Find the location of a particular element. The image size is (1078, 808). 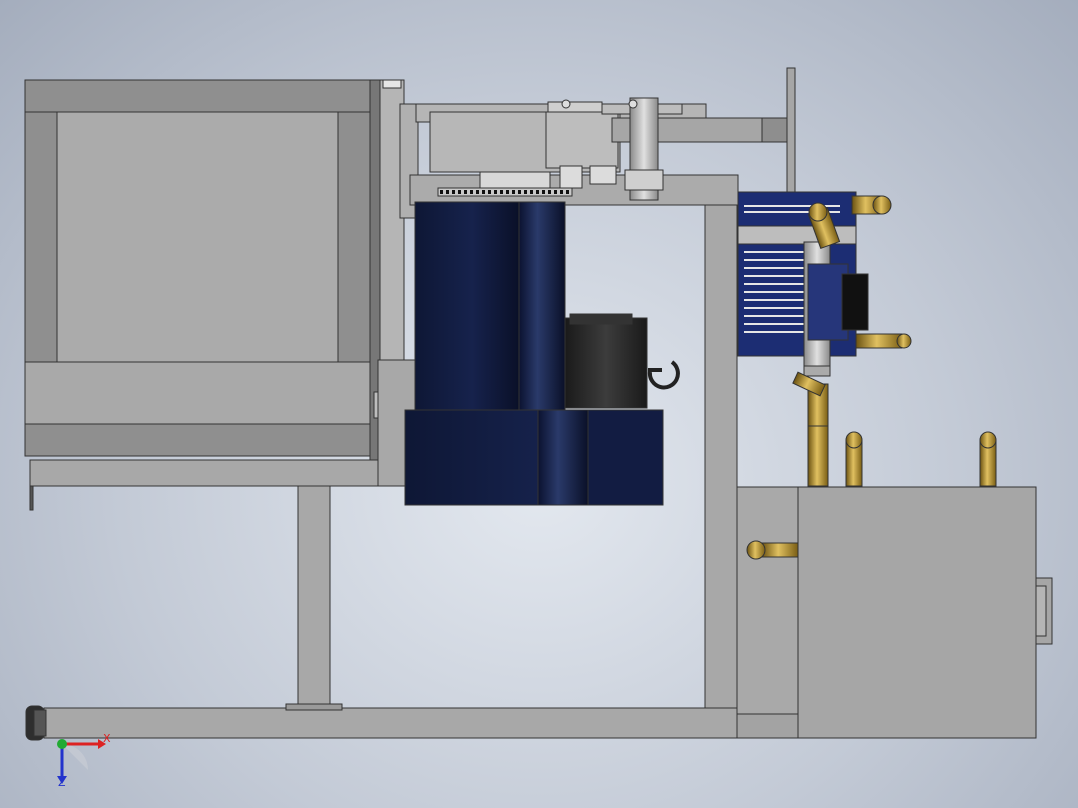

motor-lower is located at coordinates (534, 457).